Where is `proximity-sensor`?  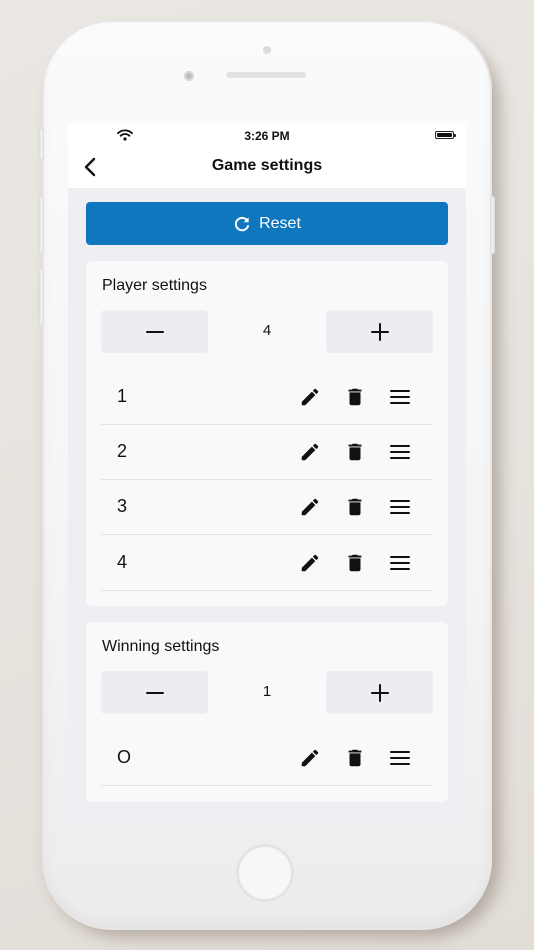
proximity-sensor is located at coordinates (267, 50).